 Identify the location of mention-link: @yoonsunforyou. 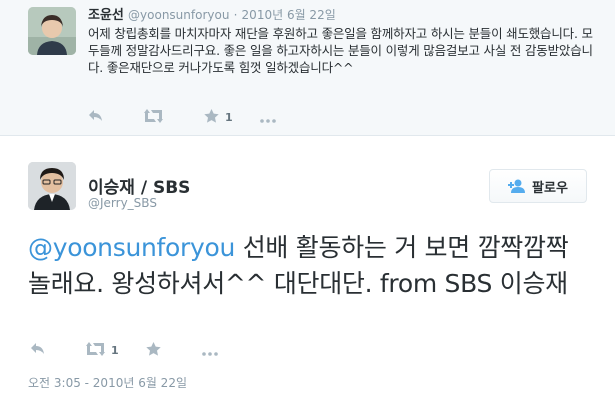
(131, 247).